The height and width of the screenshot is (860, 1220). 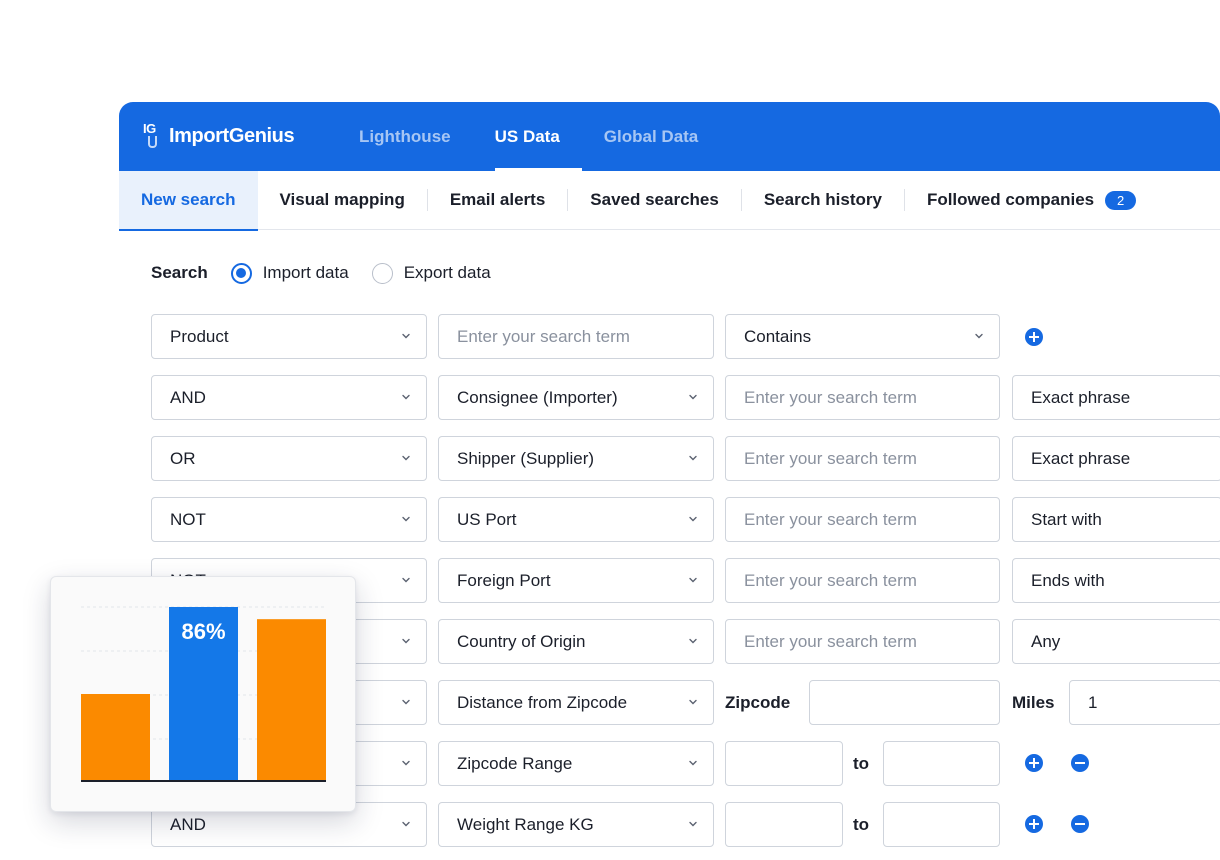 I want to click on field-select: Shipper (Supplier), so click(x=576, y=458).